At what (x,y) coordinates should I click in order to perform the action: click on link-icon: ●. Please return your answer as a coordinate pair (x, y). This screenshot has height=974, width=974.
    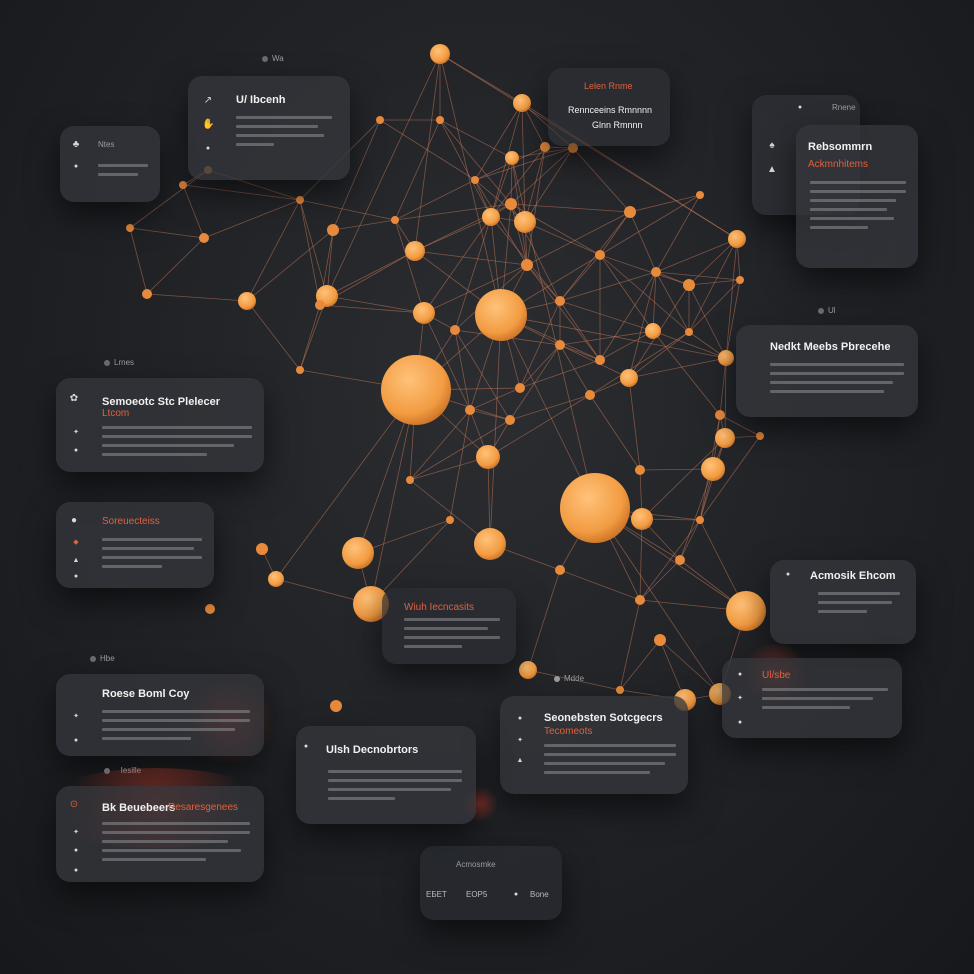
    Looking at the image, I should click on (516, 894).